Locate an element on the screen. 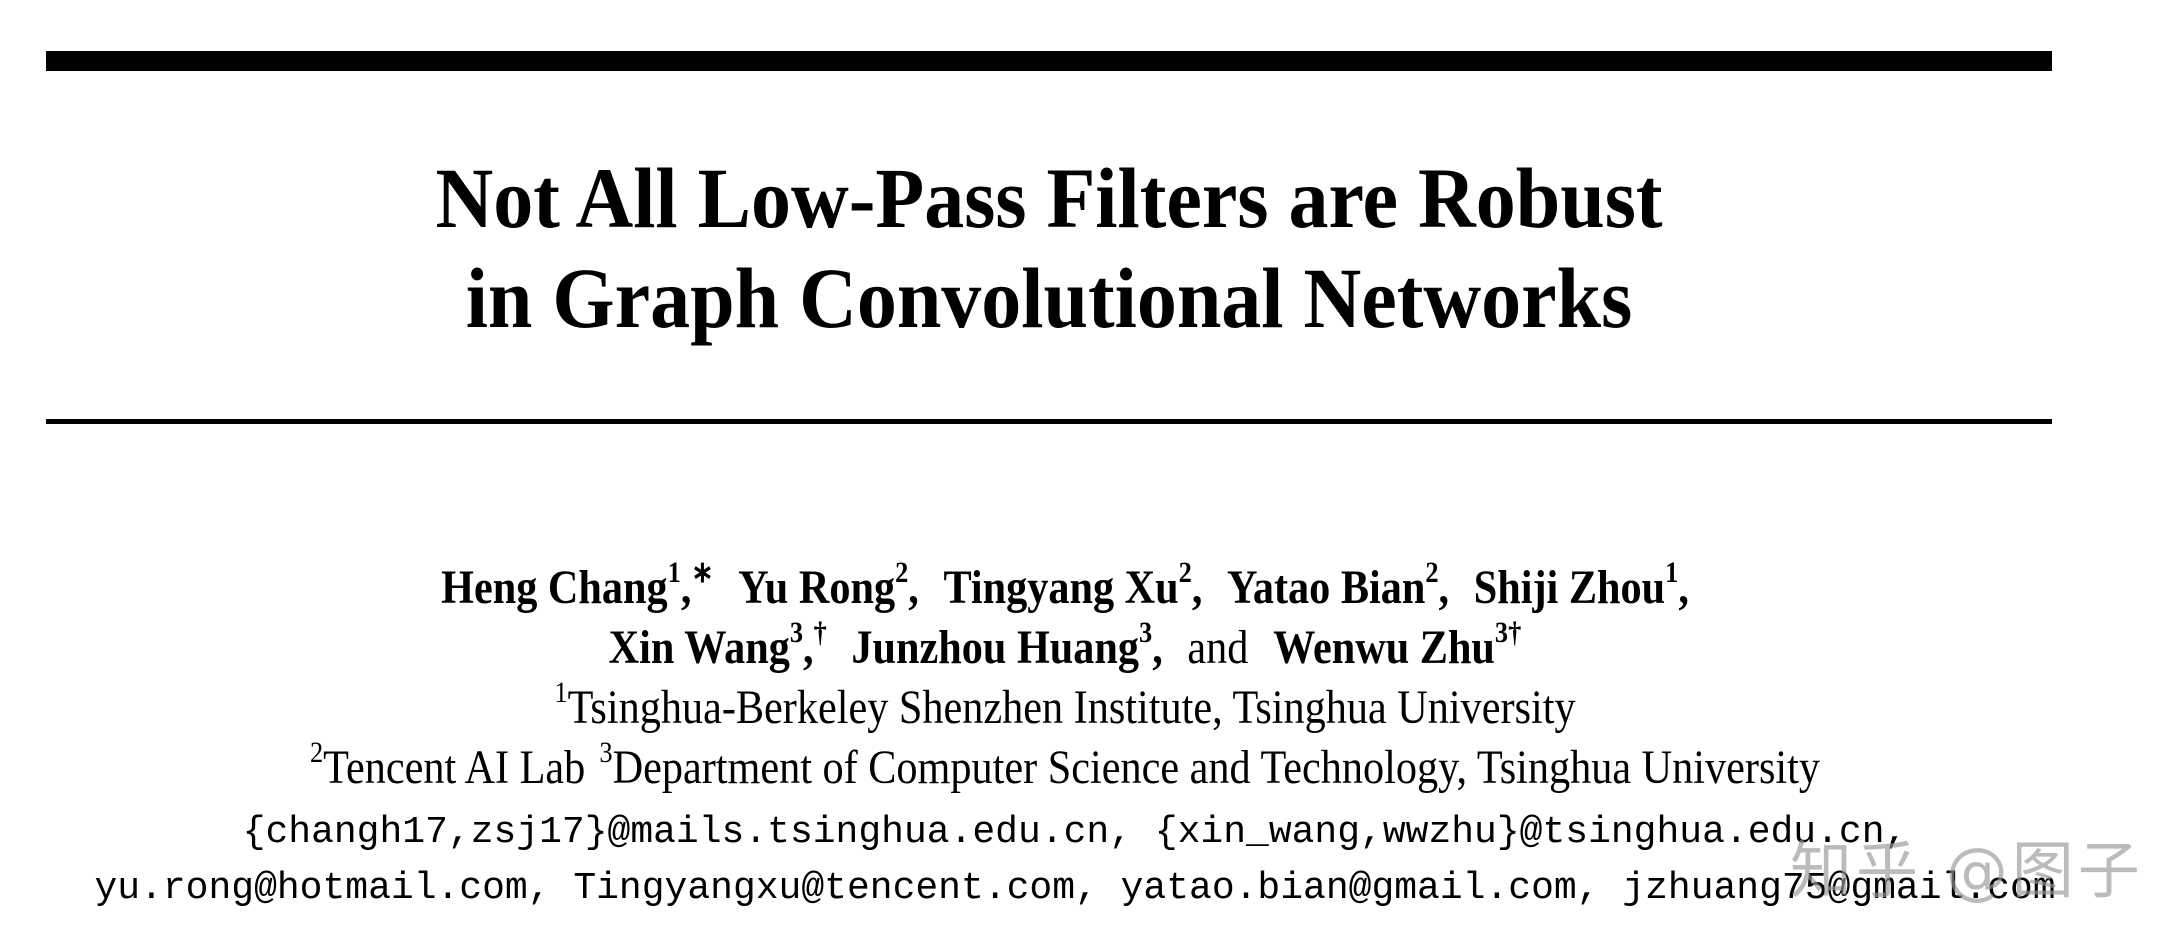  author: Heng Chang1,∗ is located at coordinates (577, 585).